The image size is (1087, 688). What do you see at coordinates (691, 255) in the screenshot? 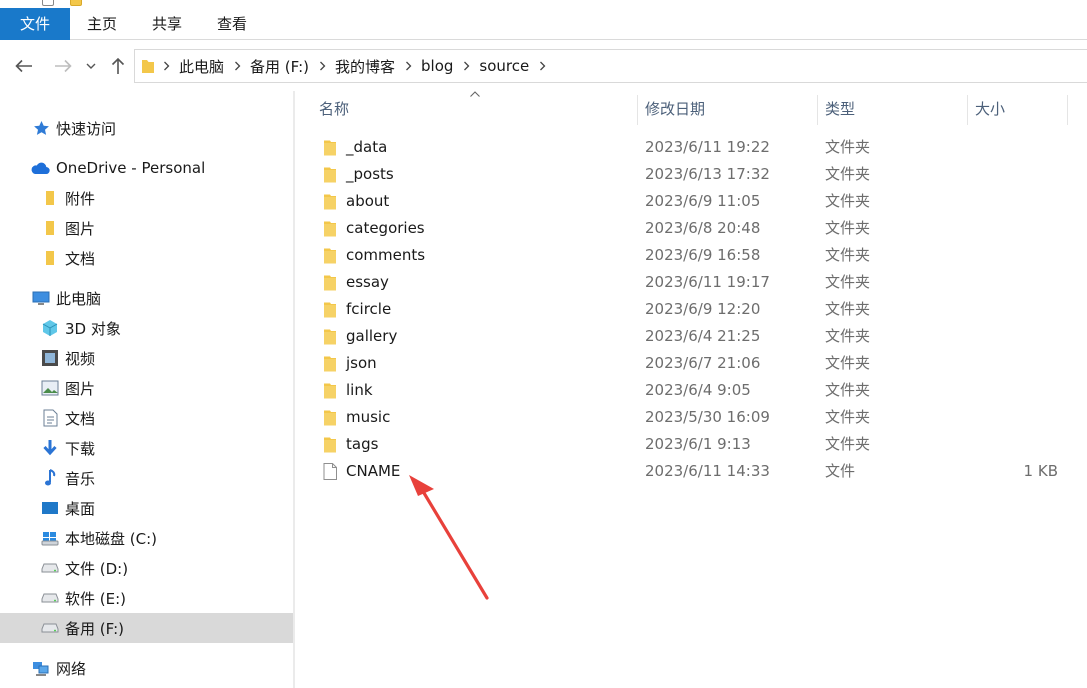
I see `file-row: comments 2023/6/9 16:58 文件夹` at bounding box center [691, 255].